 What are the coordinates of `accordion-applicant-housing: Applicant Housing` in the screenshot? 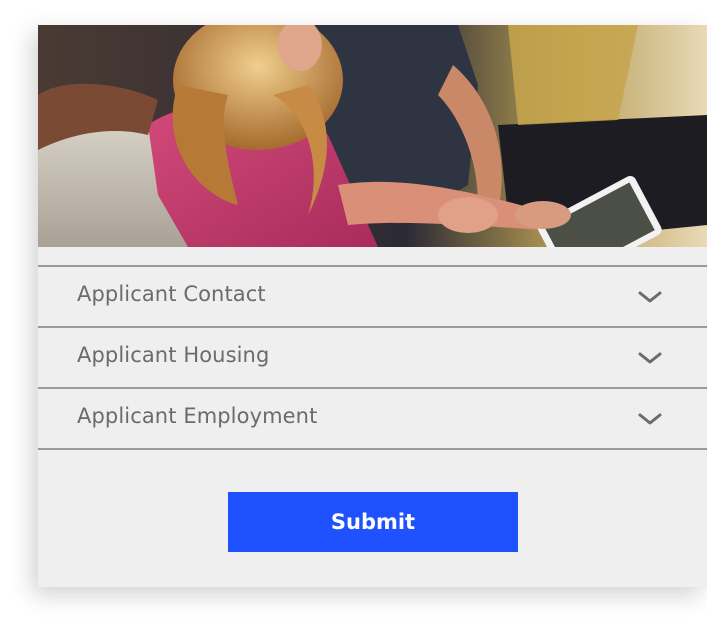 It's located at (372, 356).